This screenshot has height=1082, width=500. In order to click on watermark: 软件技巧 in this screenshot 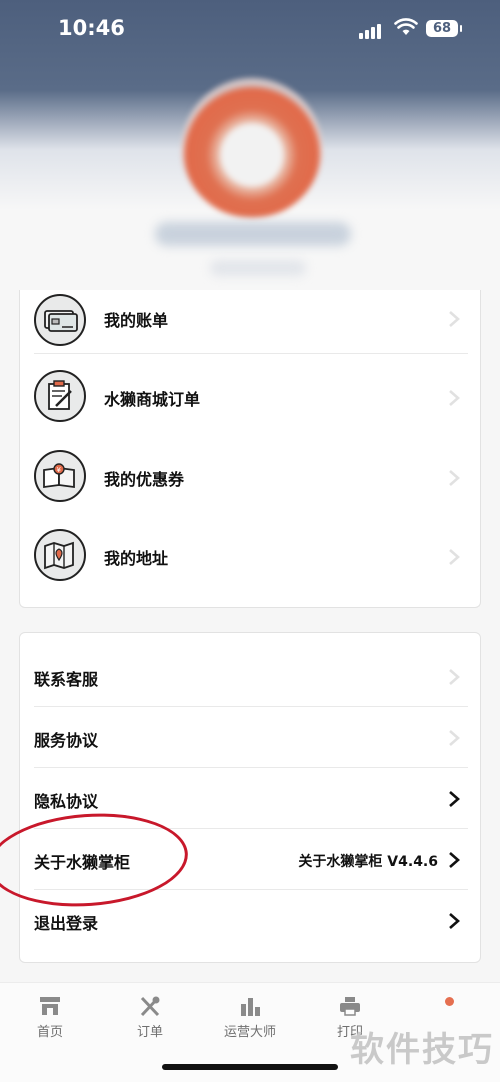, I will do `click(422, 1050)`.